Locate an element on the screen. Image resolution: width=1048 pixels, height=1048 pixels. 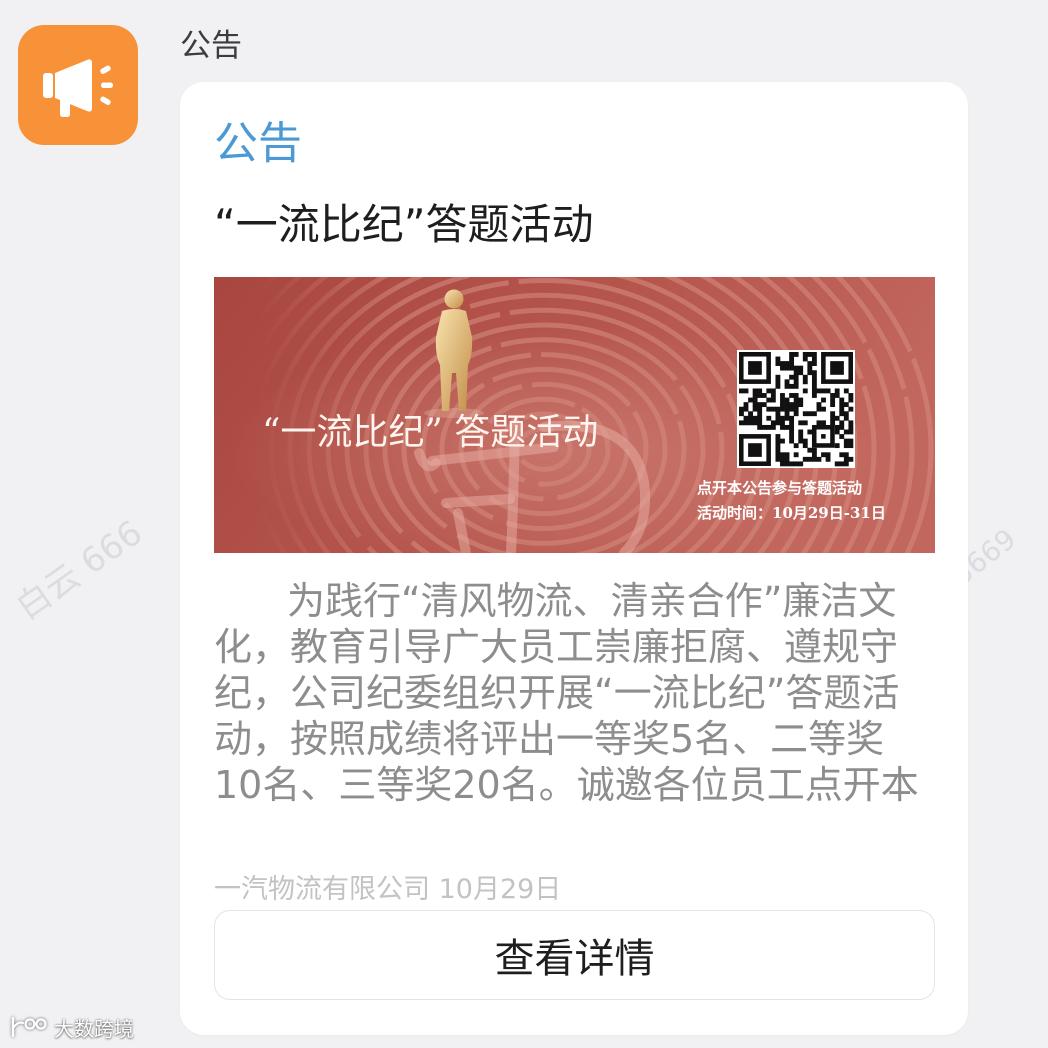
corner-watermark: 大数跨境 is located at coordinates (71, 1027).